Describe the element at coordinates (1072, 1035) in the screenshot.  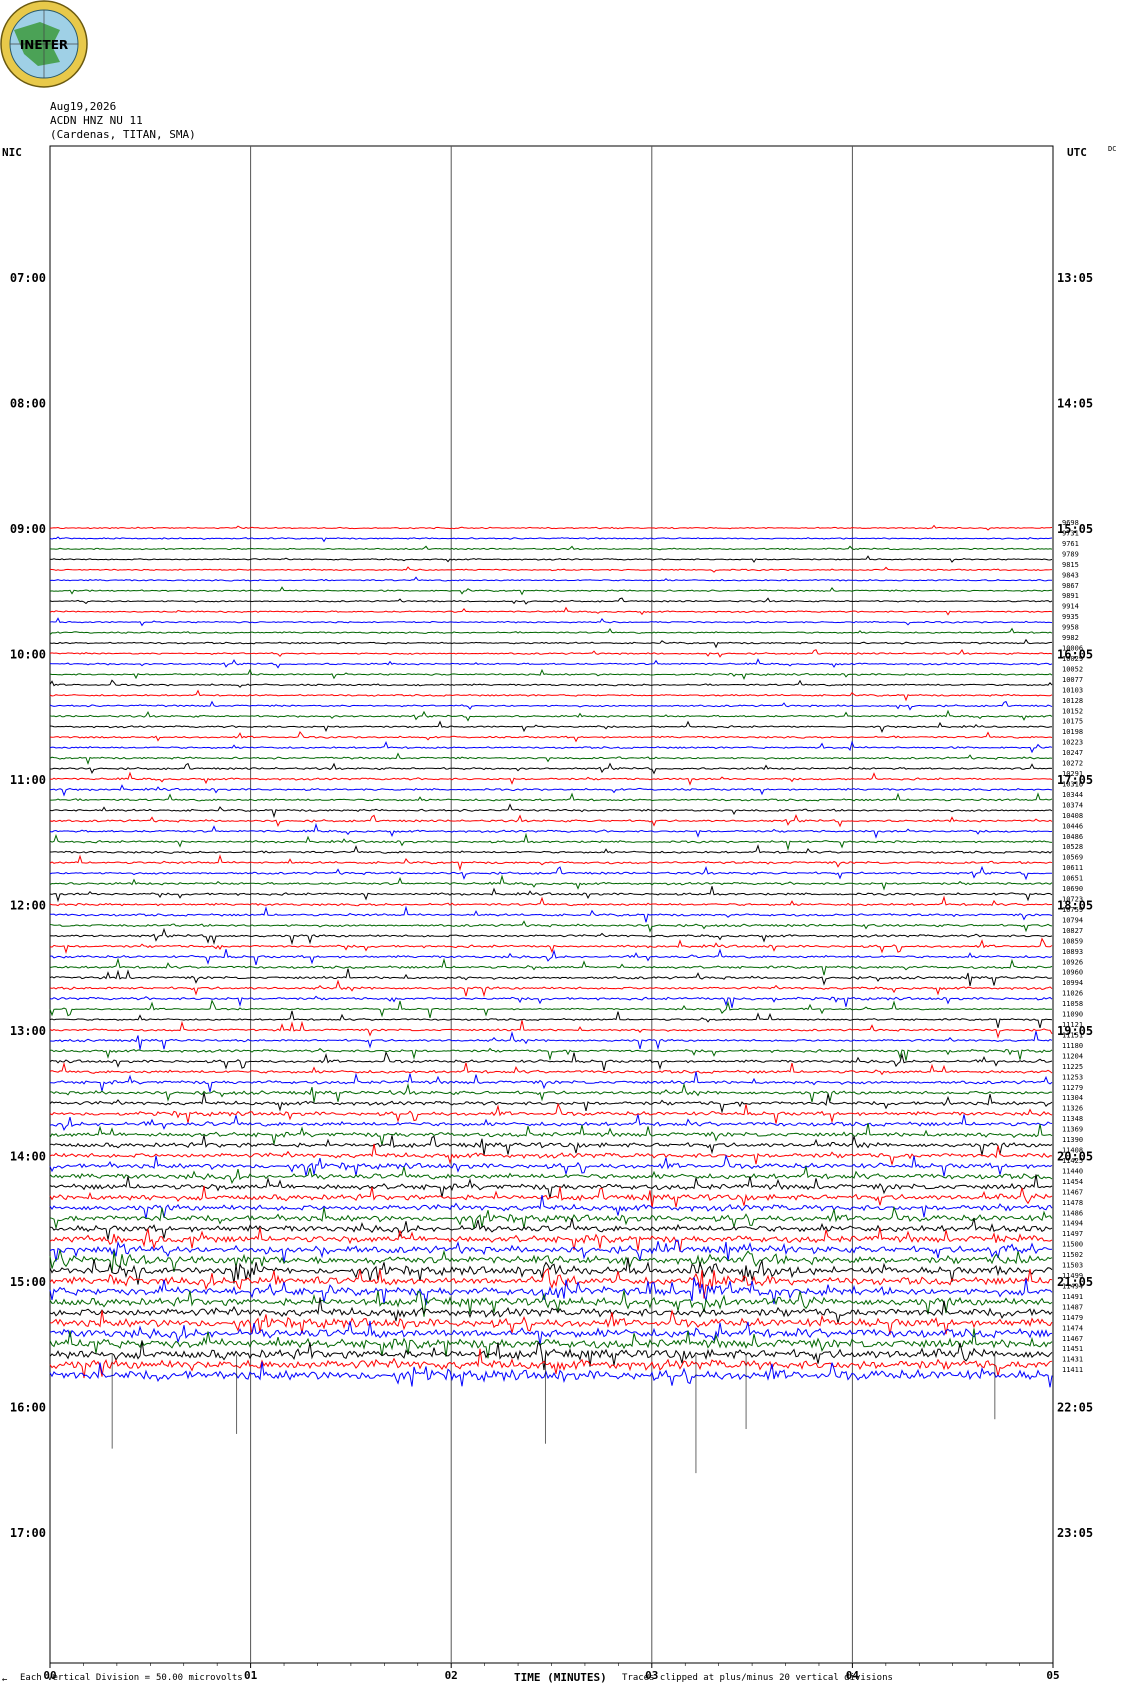
I see `trace-value-label: 11151` at that location.